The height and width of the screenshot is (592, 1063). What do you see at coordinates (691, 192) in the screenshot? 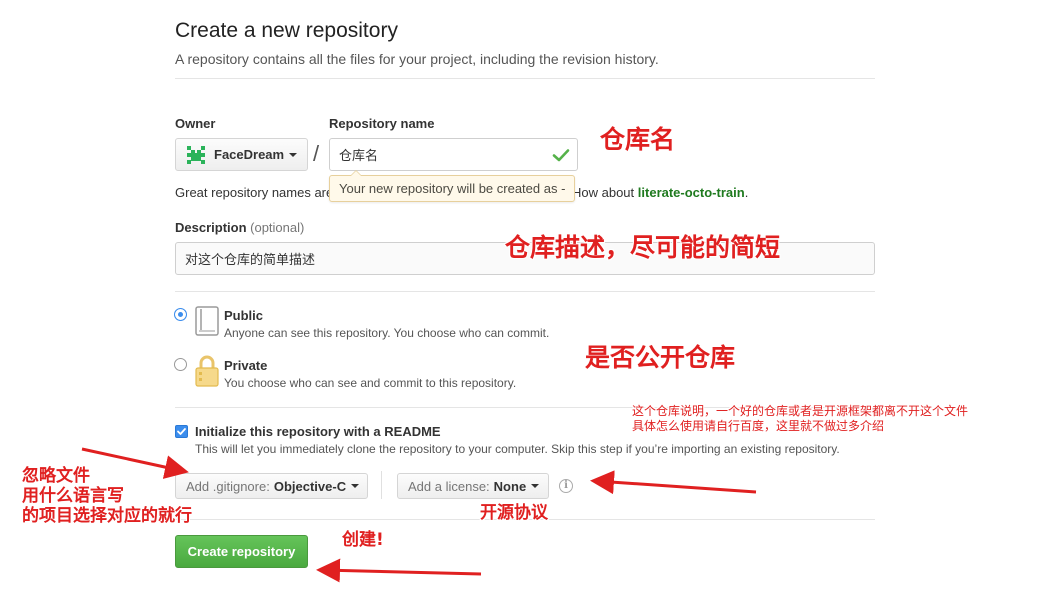
I see `suggested-name-link: literate-octo-train` at bounding box center [691, 192].